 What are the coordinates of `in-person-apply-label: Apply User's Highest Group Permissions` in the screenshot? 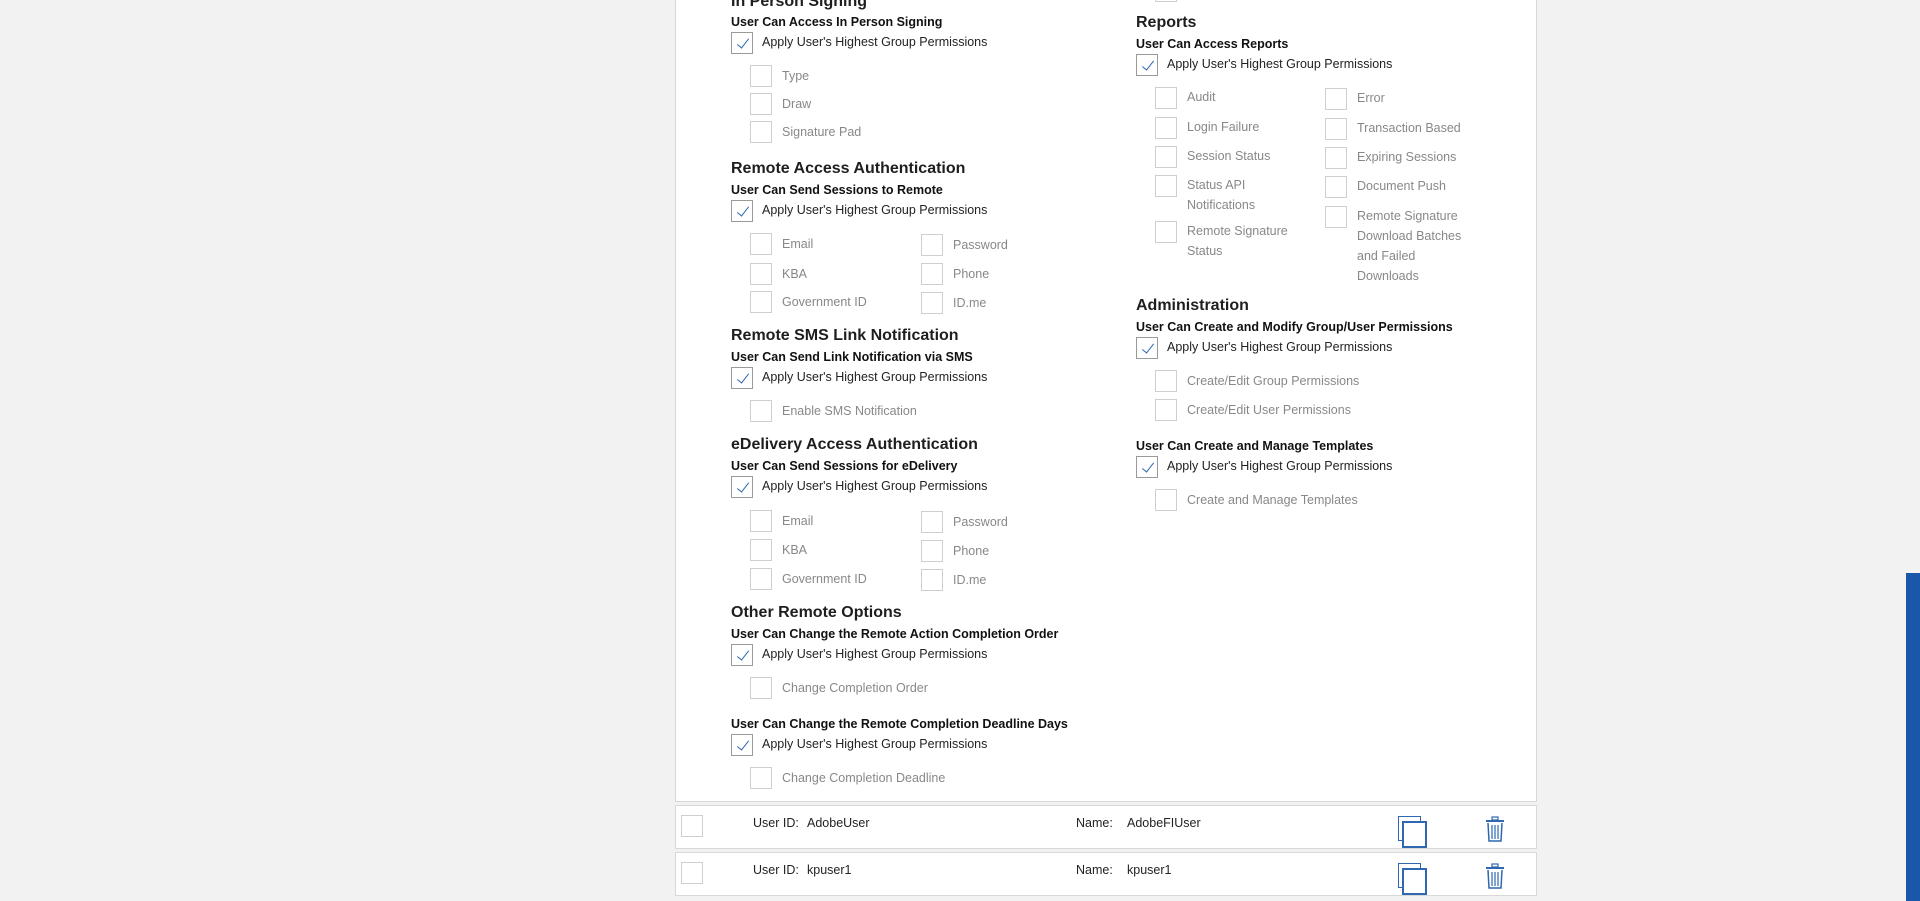 It's located at (875, 42).